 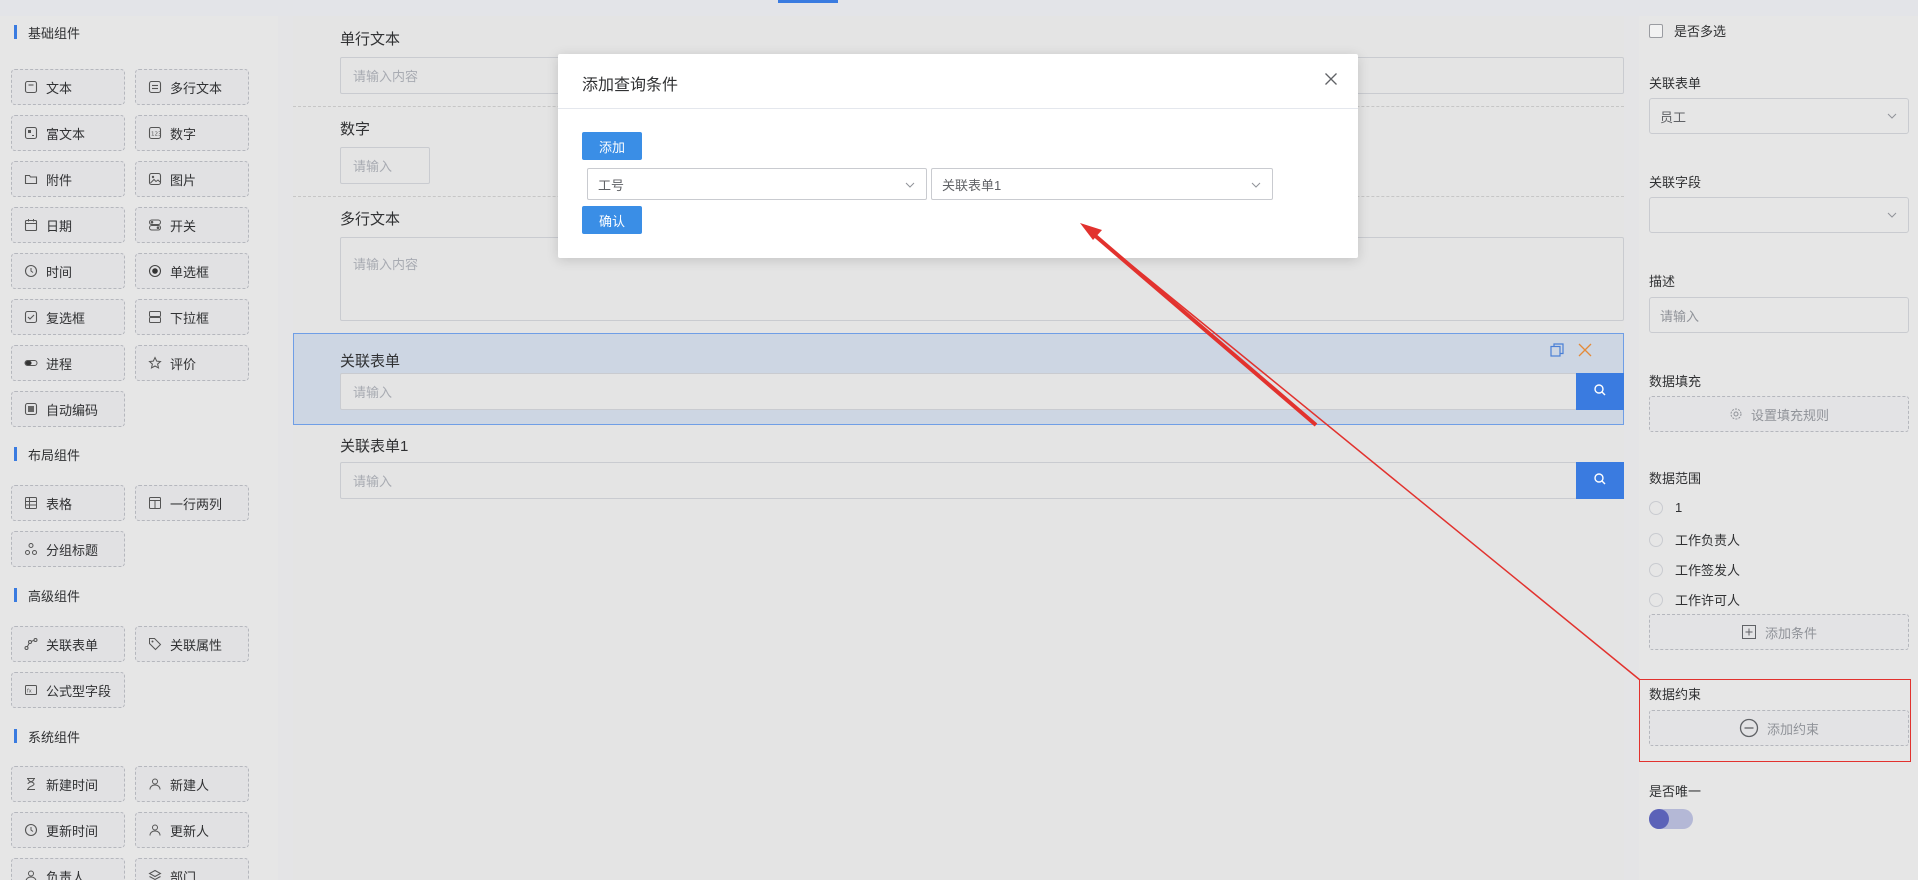 I want to click on link-form-label: 关联表单, so click(x=1675, y=83).